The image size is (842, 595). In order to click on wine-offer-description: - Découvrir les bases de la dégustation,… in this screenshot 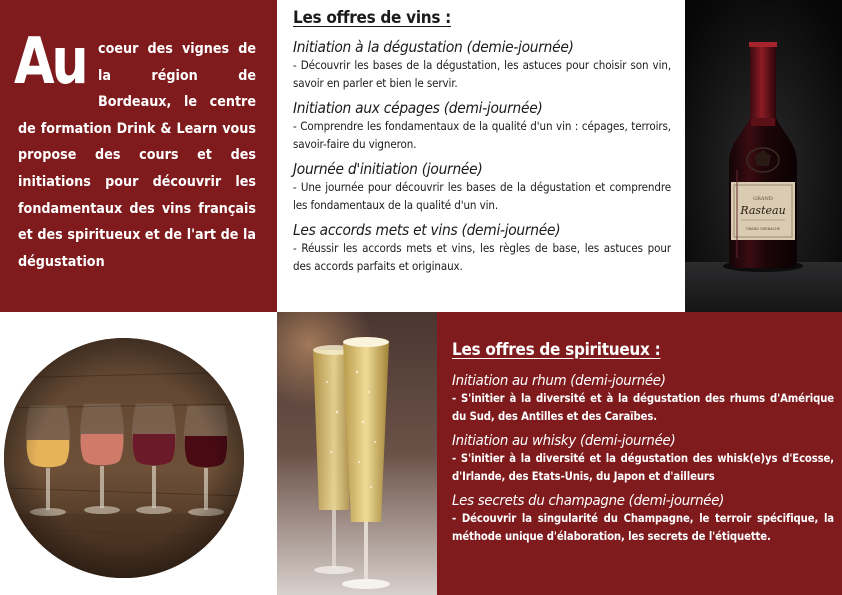, I will do `click(482, 74)`.